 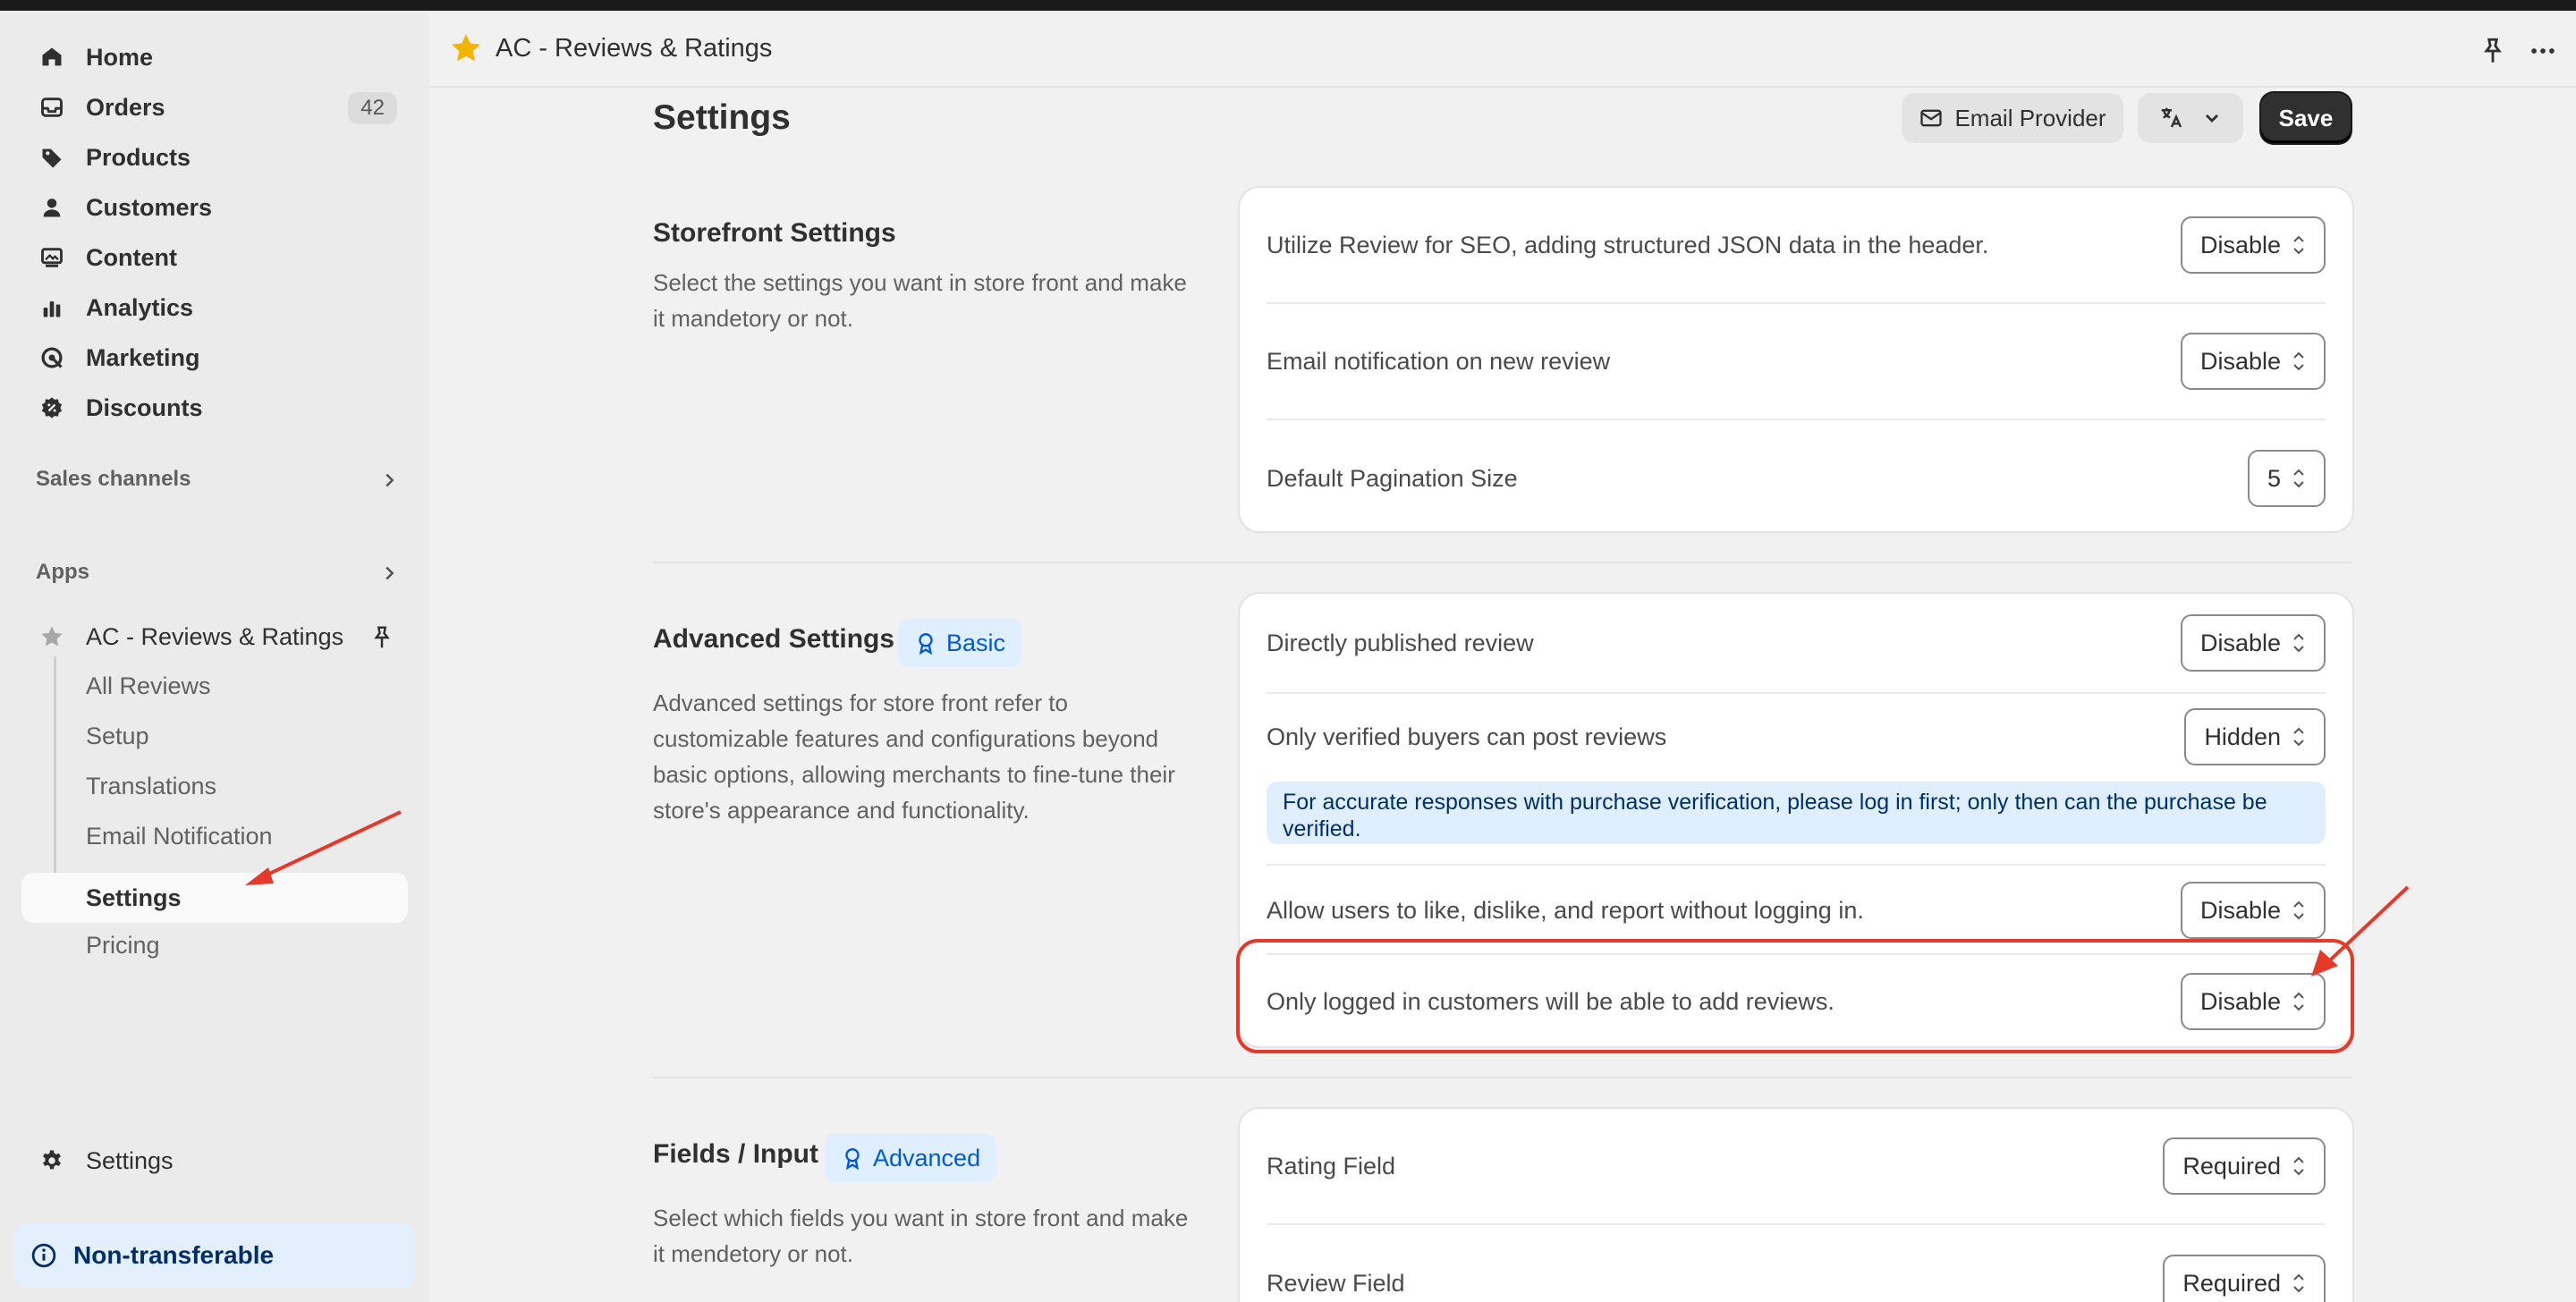 What do you see at coordinates (52, 157) in the screenshot?
I see `tag-icon` at bounding box center [52, 157].